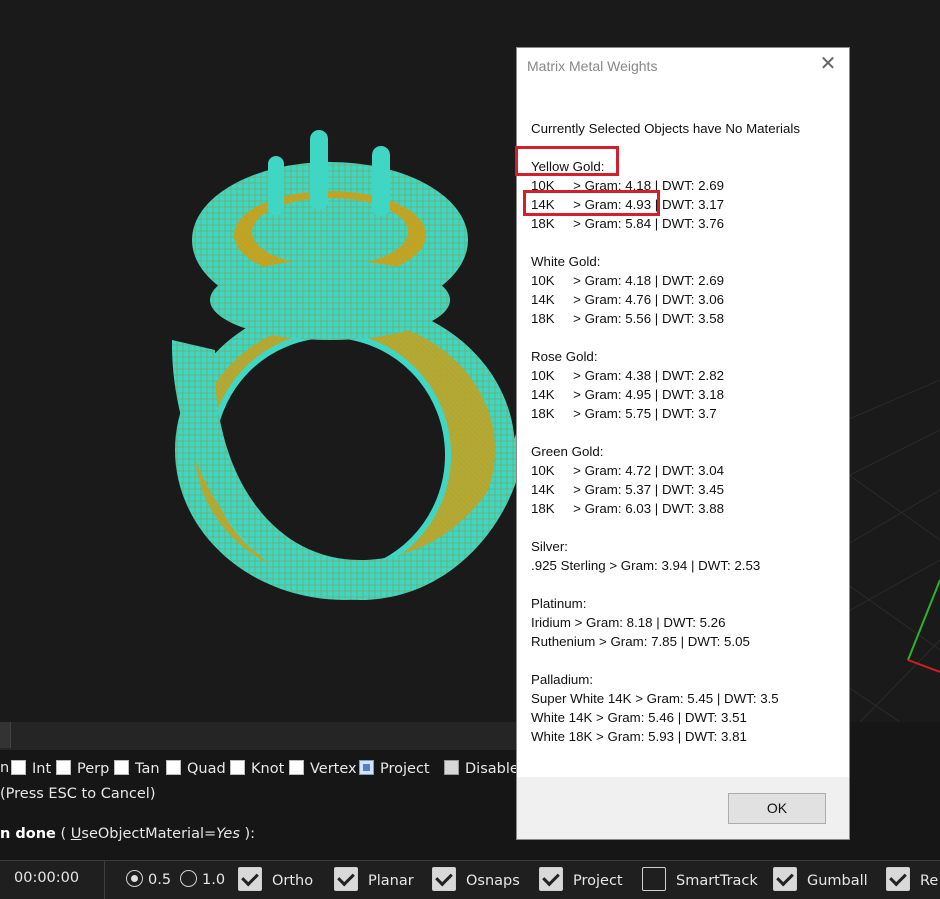  What do you see at coordinates (923, 666) in the screenshot?
I see `axis-x` at bounding box center [923, 666].